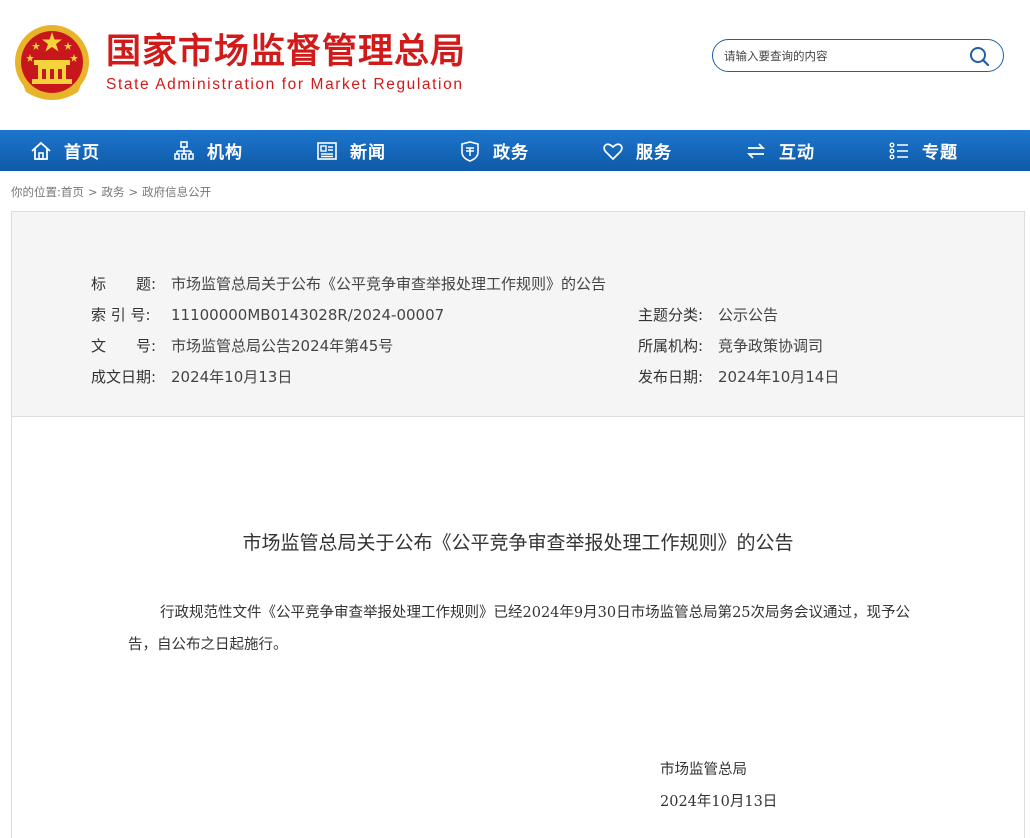 The image size is (1030, 838). What do you see at coordinates (82, 153) in the screenshot?
I see `nav-label: 首页` at bounding box center [82, 153].